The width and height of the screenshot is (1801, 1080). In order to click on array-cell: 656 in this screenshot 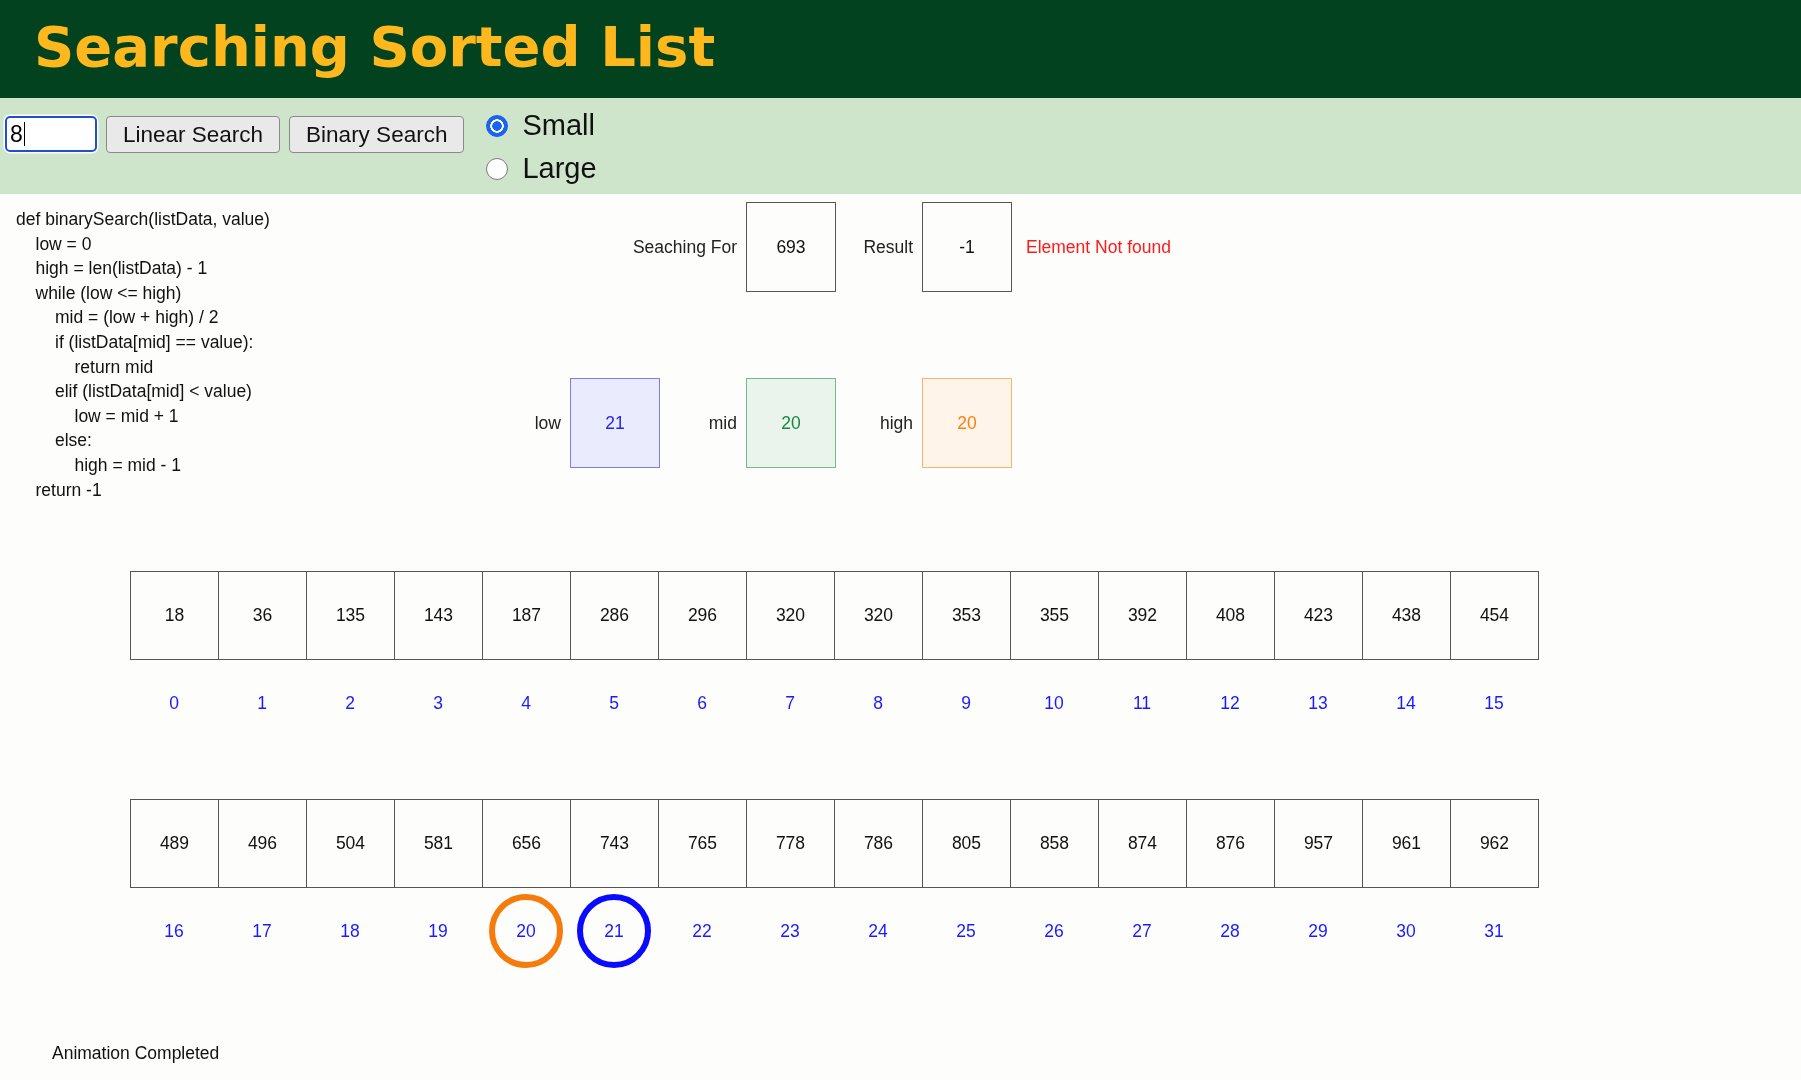, I will do `click(526, 843)`.